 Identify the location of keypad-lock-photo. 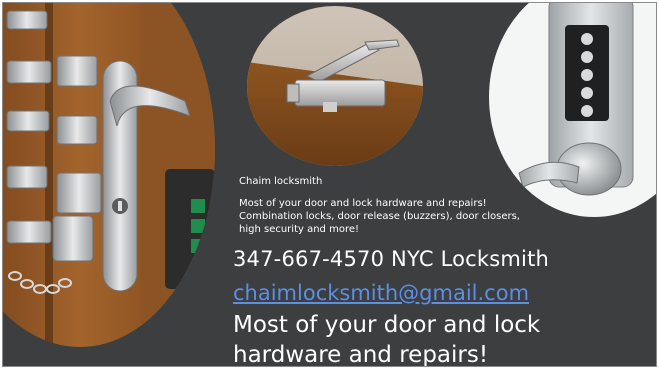
(572, 110).